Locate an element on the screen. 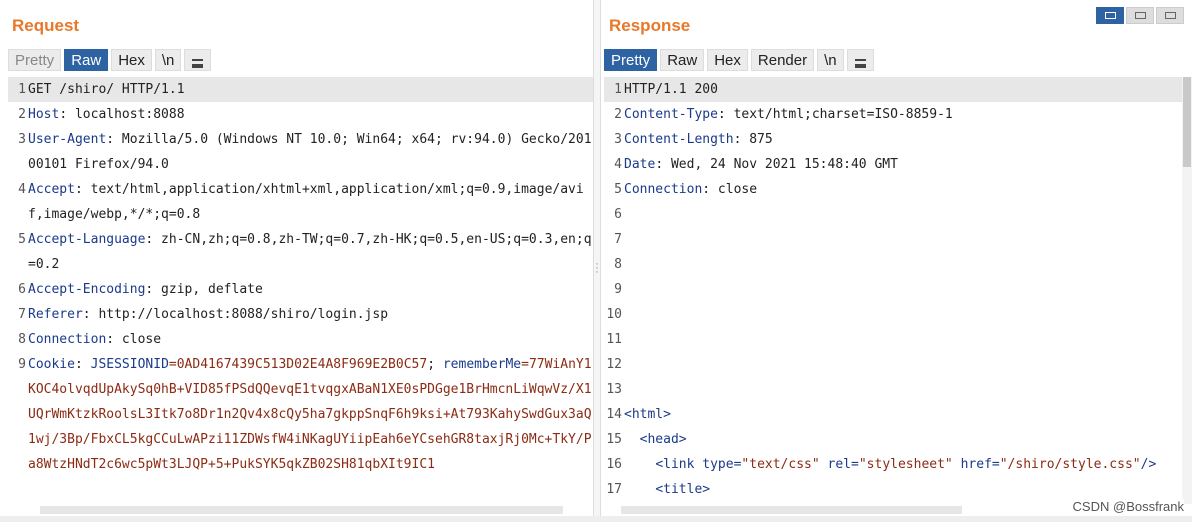  code-line: 5 Connection: close is located at coordinates (898, 189).